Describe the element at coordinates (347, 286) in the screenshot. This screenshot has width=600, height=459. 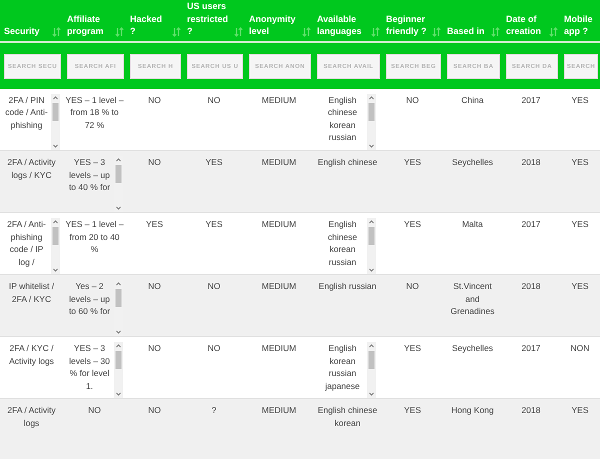
I see `table-cell: English russian` at that location.